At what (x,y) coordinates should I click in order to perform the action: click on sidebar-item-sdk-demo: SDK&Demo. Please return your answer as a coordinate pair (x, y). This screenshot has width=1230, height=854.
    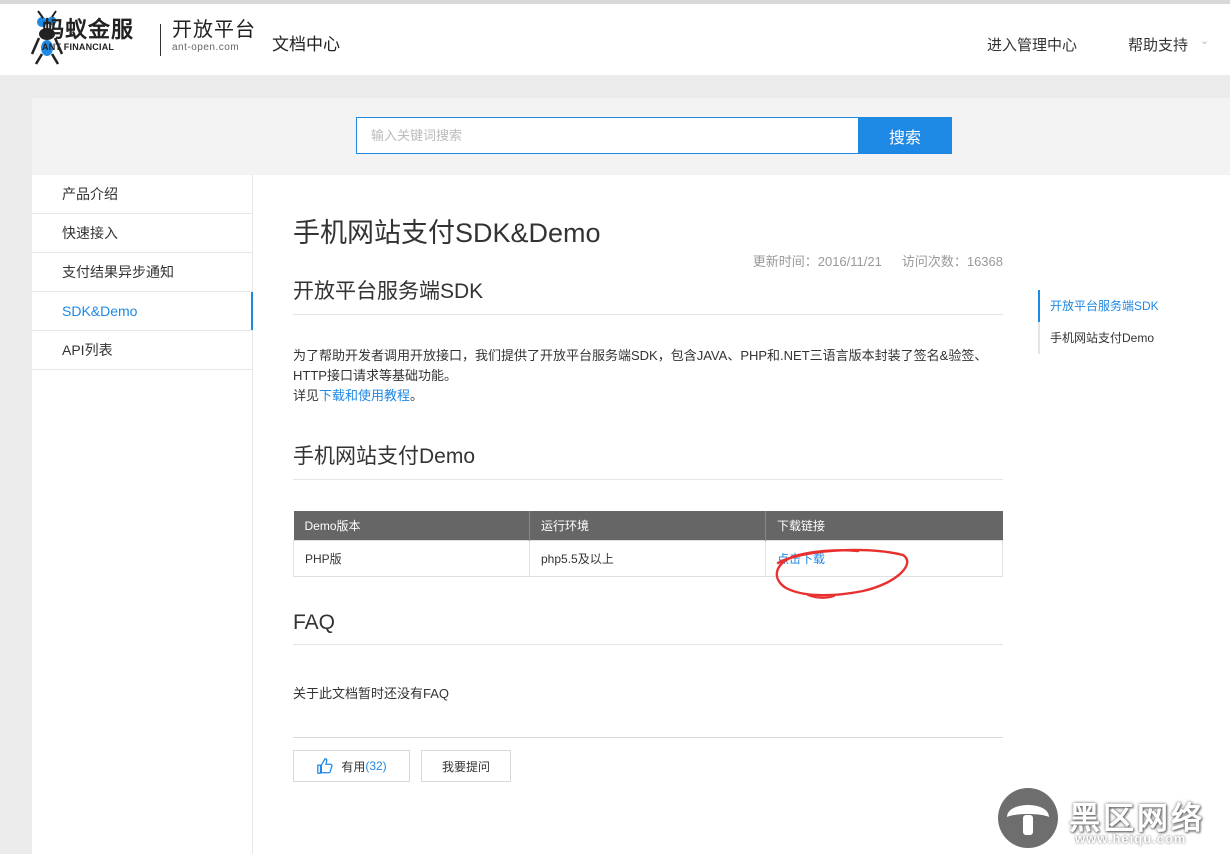
    Looking at the image, I should click on (142, 311).